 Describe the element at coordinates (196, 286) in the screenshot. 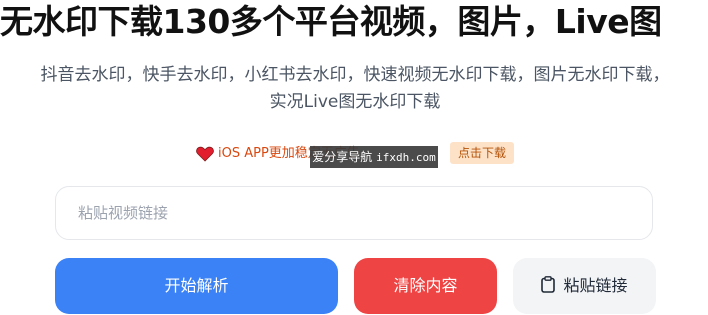

I see `start-parse-button: 开始解析` at that location.